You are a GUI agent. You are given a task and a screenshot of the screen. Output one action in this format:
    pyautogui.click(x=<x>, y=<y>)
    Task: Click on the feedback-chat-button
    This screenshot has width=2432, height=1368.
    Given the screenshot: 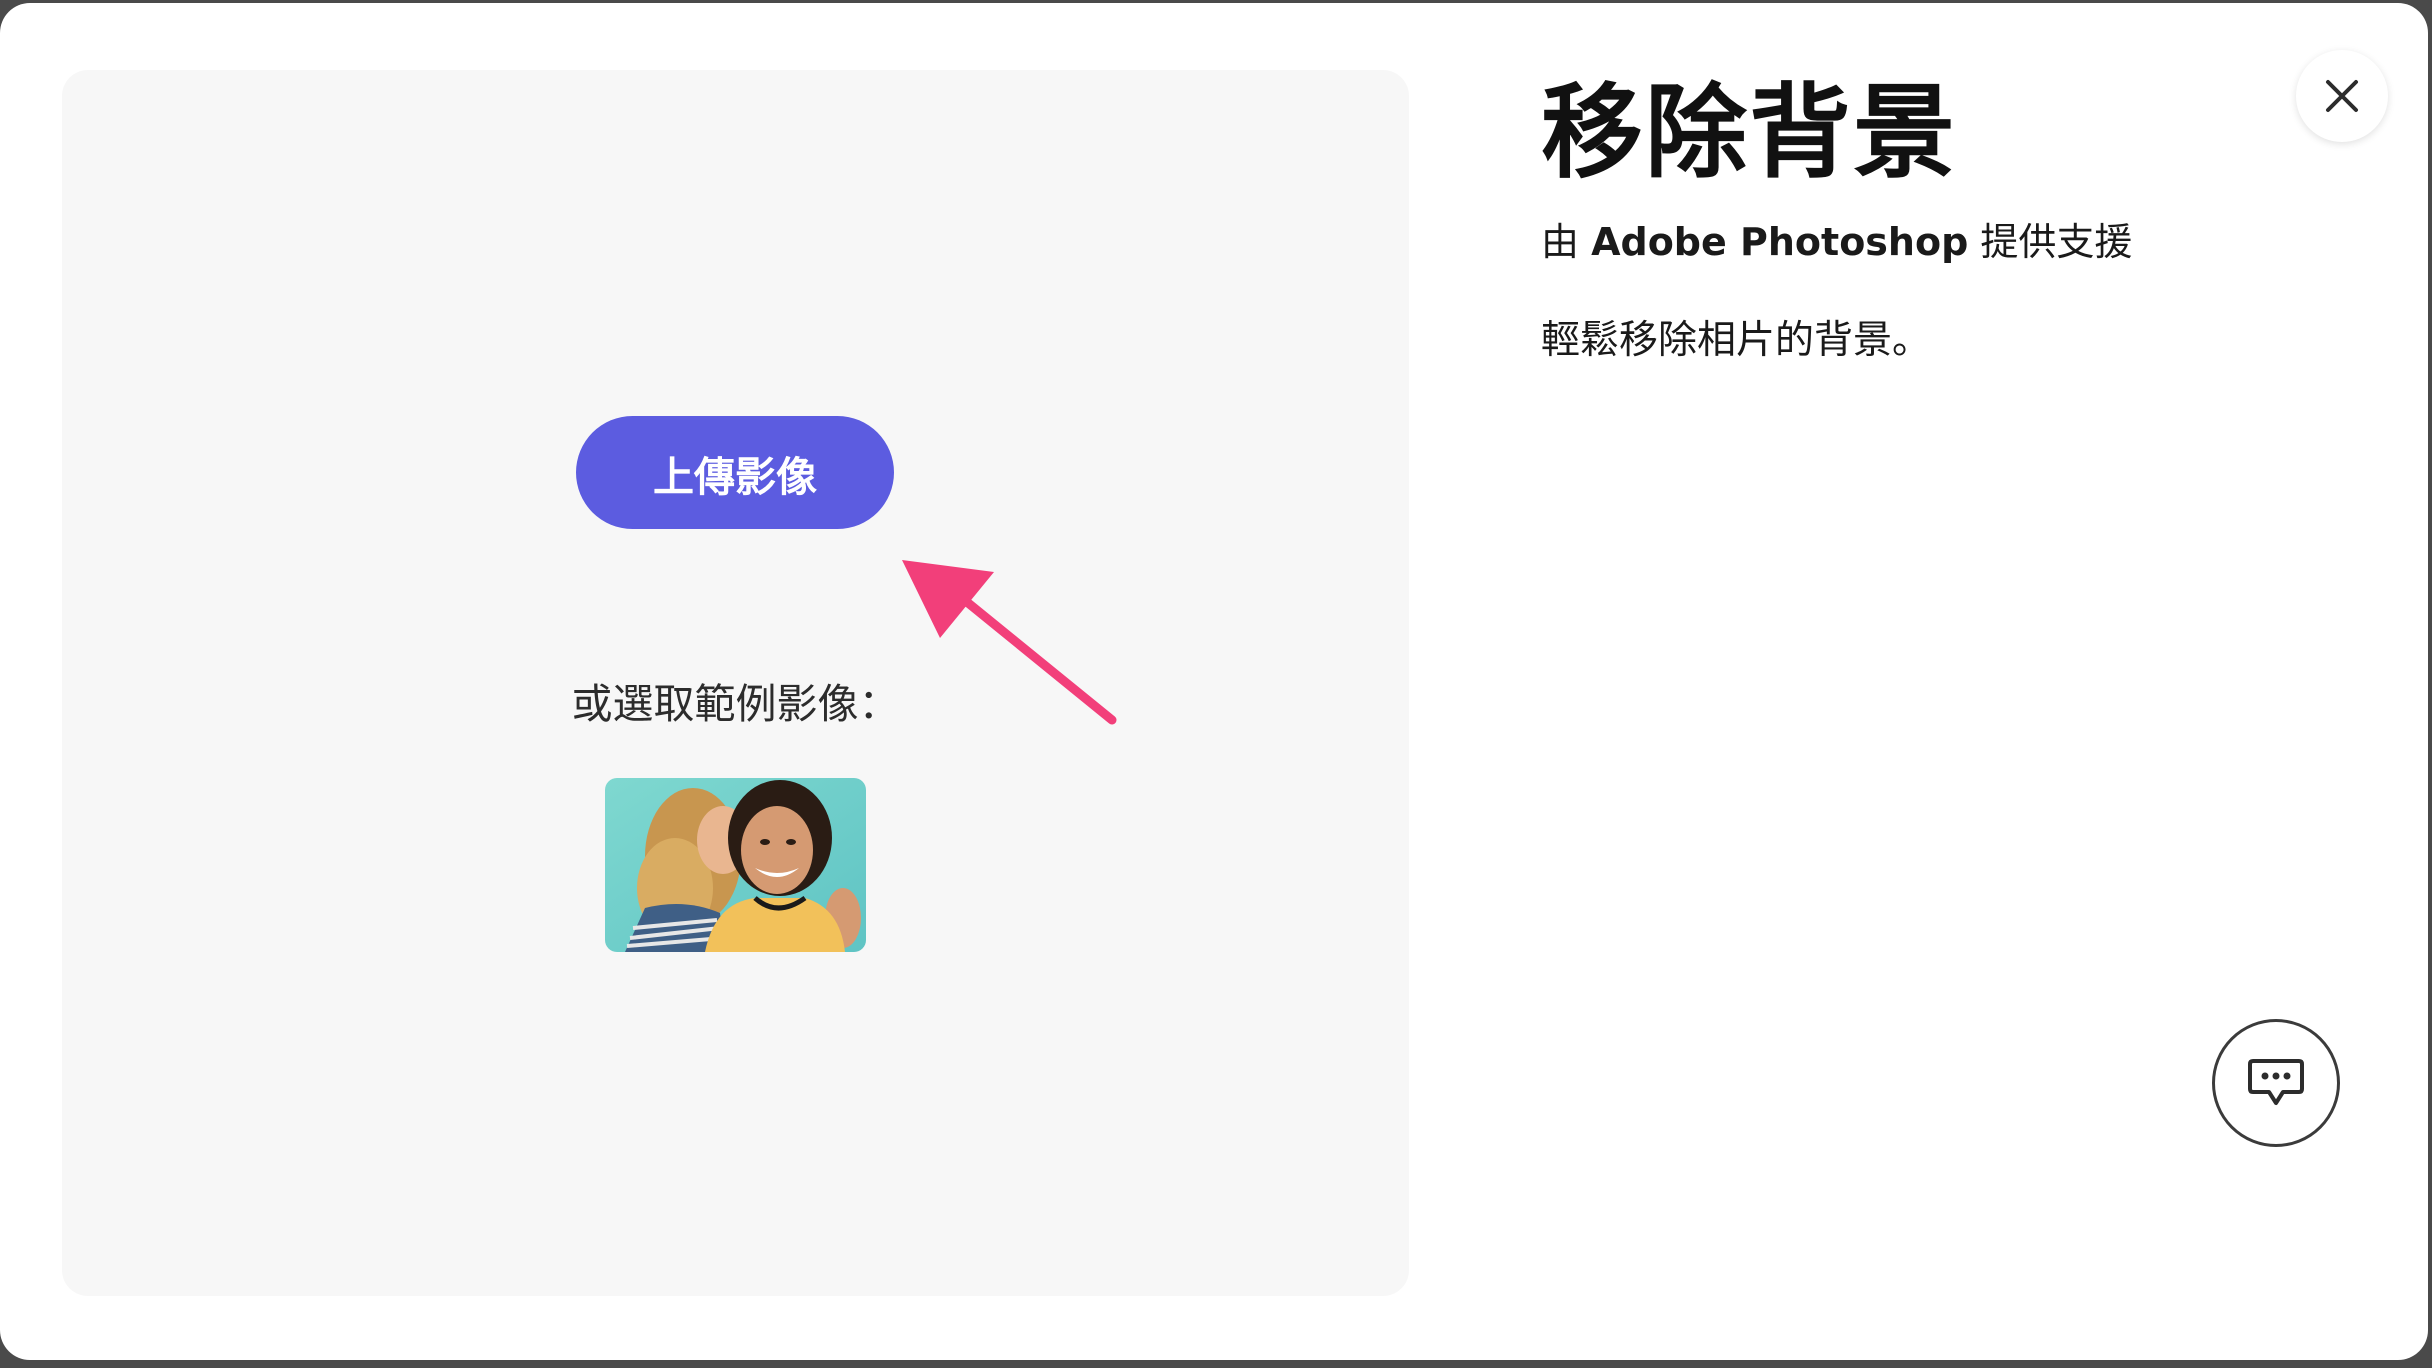 What is the action you would take?
    pyautogui.click(x=2276, y=1083)
    